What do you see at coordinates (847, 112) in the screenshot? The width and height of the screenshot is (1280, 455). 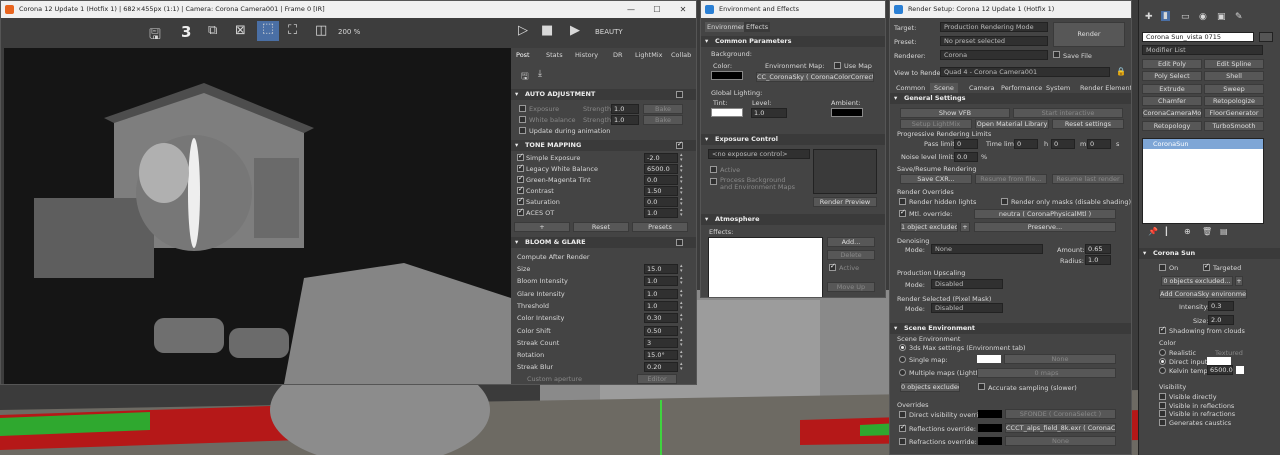 I see `ambient-swatch` at bounding box center [847, 112].